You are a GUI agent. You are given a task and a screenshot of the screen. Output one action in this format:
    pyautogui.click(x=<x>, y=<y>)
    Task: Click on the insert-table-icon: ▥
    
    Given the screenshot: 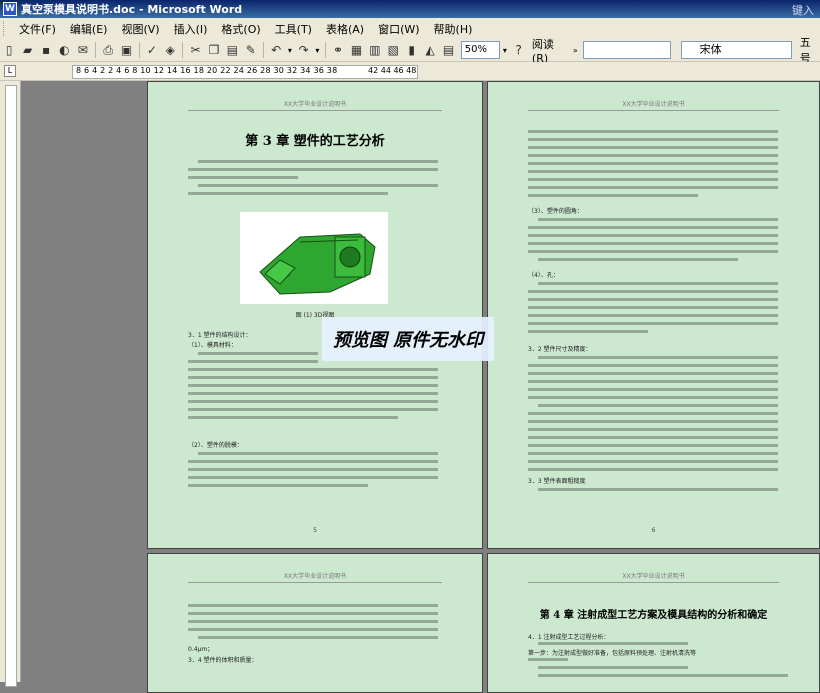 What is the action you would take?
    pyautogui.click(x=375, y=50)
    